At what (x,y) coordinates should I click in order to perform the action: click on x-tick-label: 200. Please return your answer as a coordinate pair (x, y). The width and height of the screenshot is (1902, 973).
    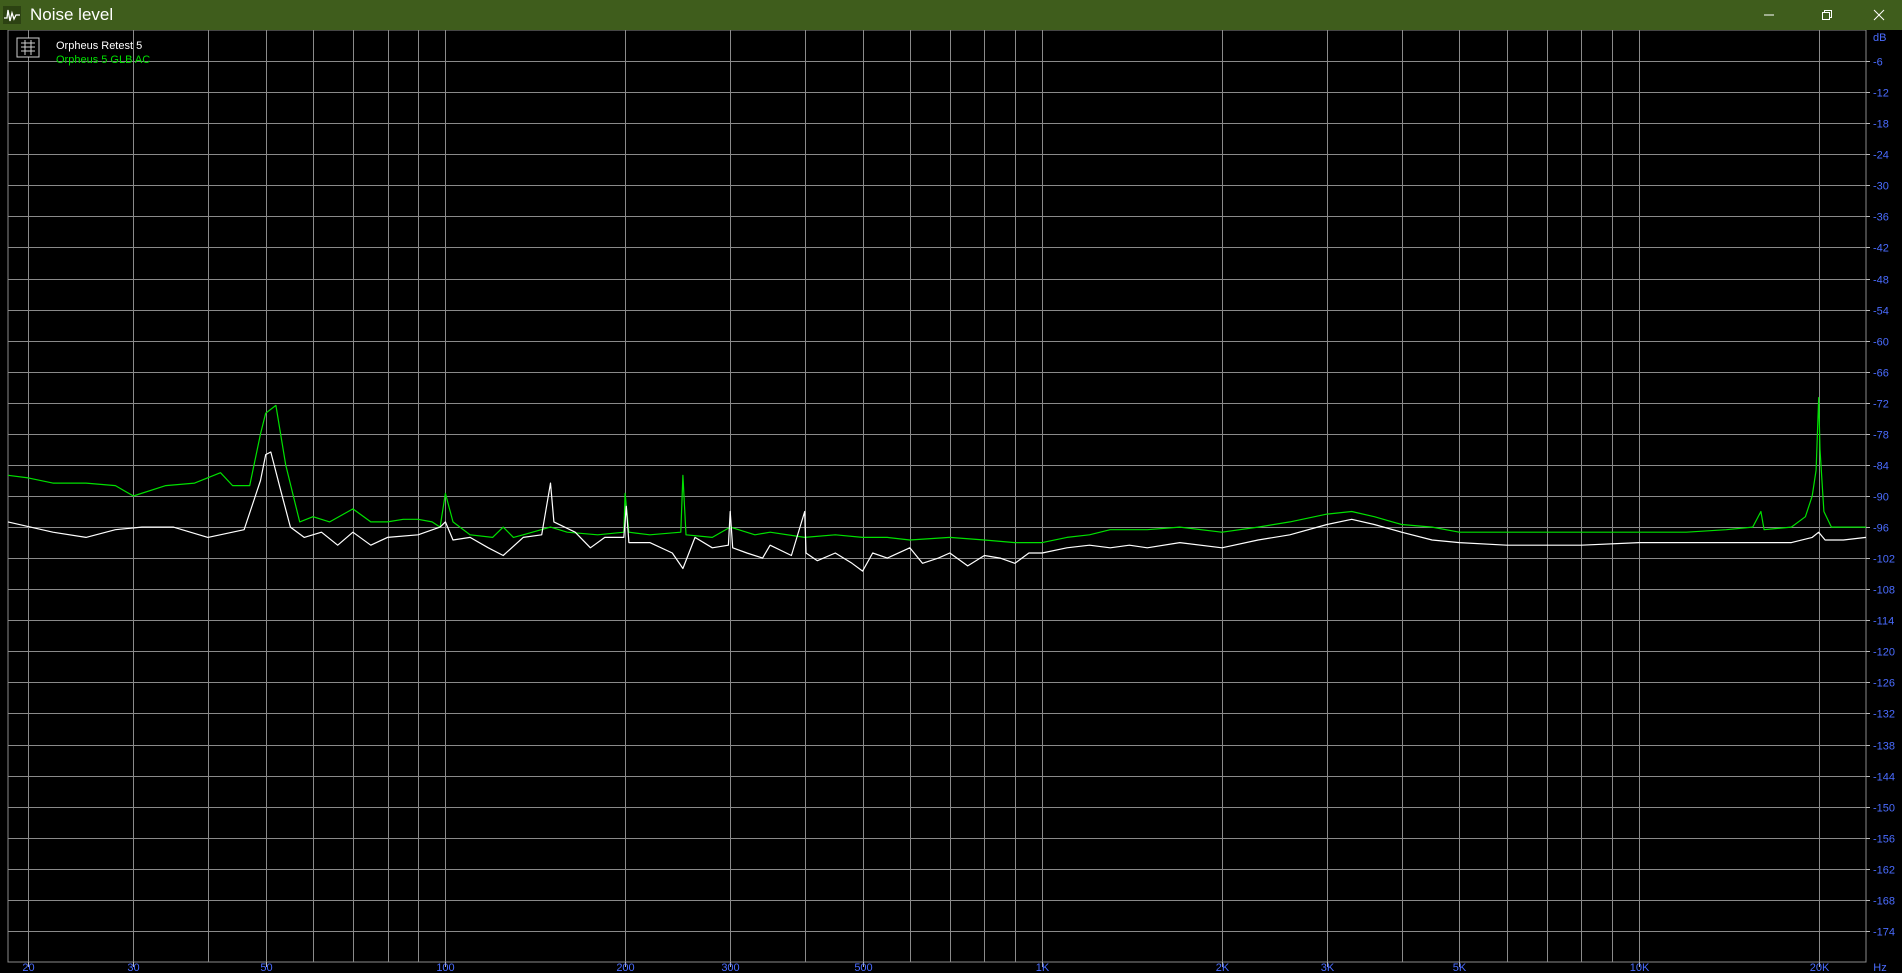
    Looking at the image, I should click on (625, 967).